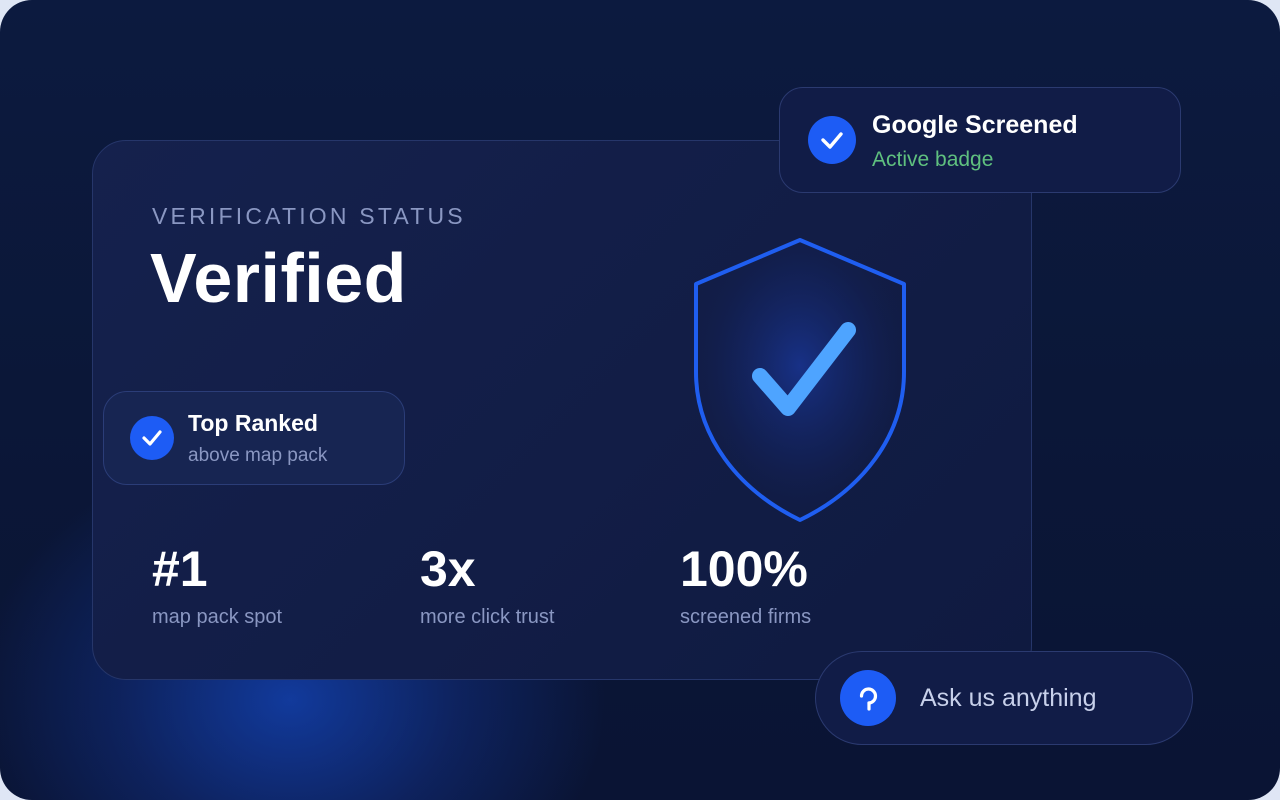 This screenshot has height=800, width=1280. What do you see at coordinates (309, 216) in the screenshot?
I see `verification-status-label: VERIFICATION STATUS` at bounding box center [309, 216].